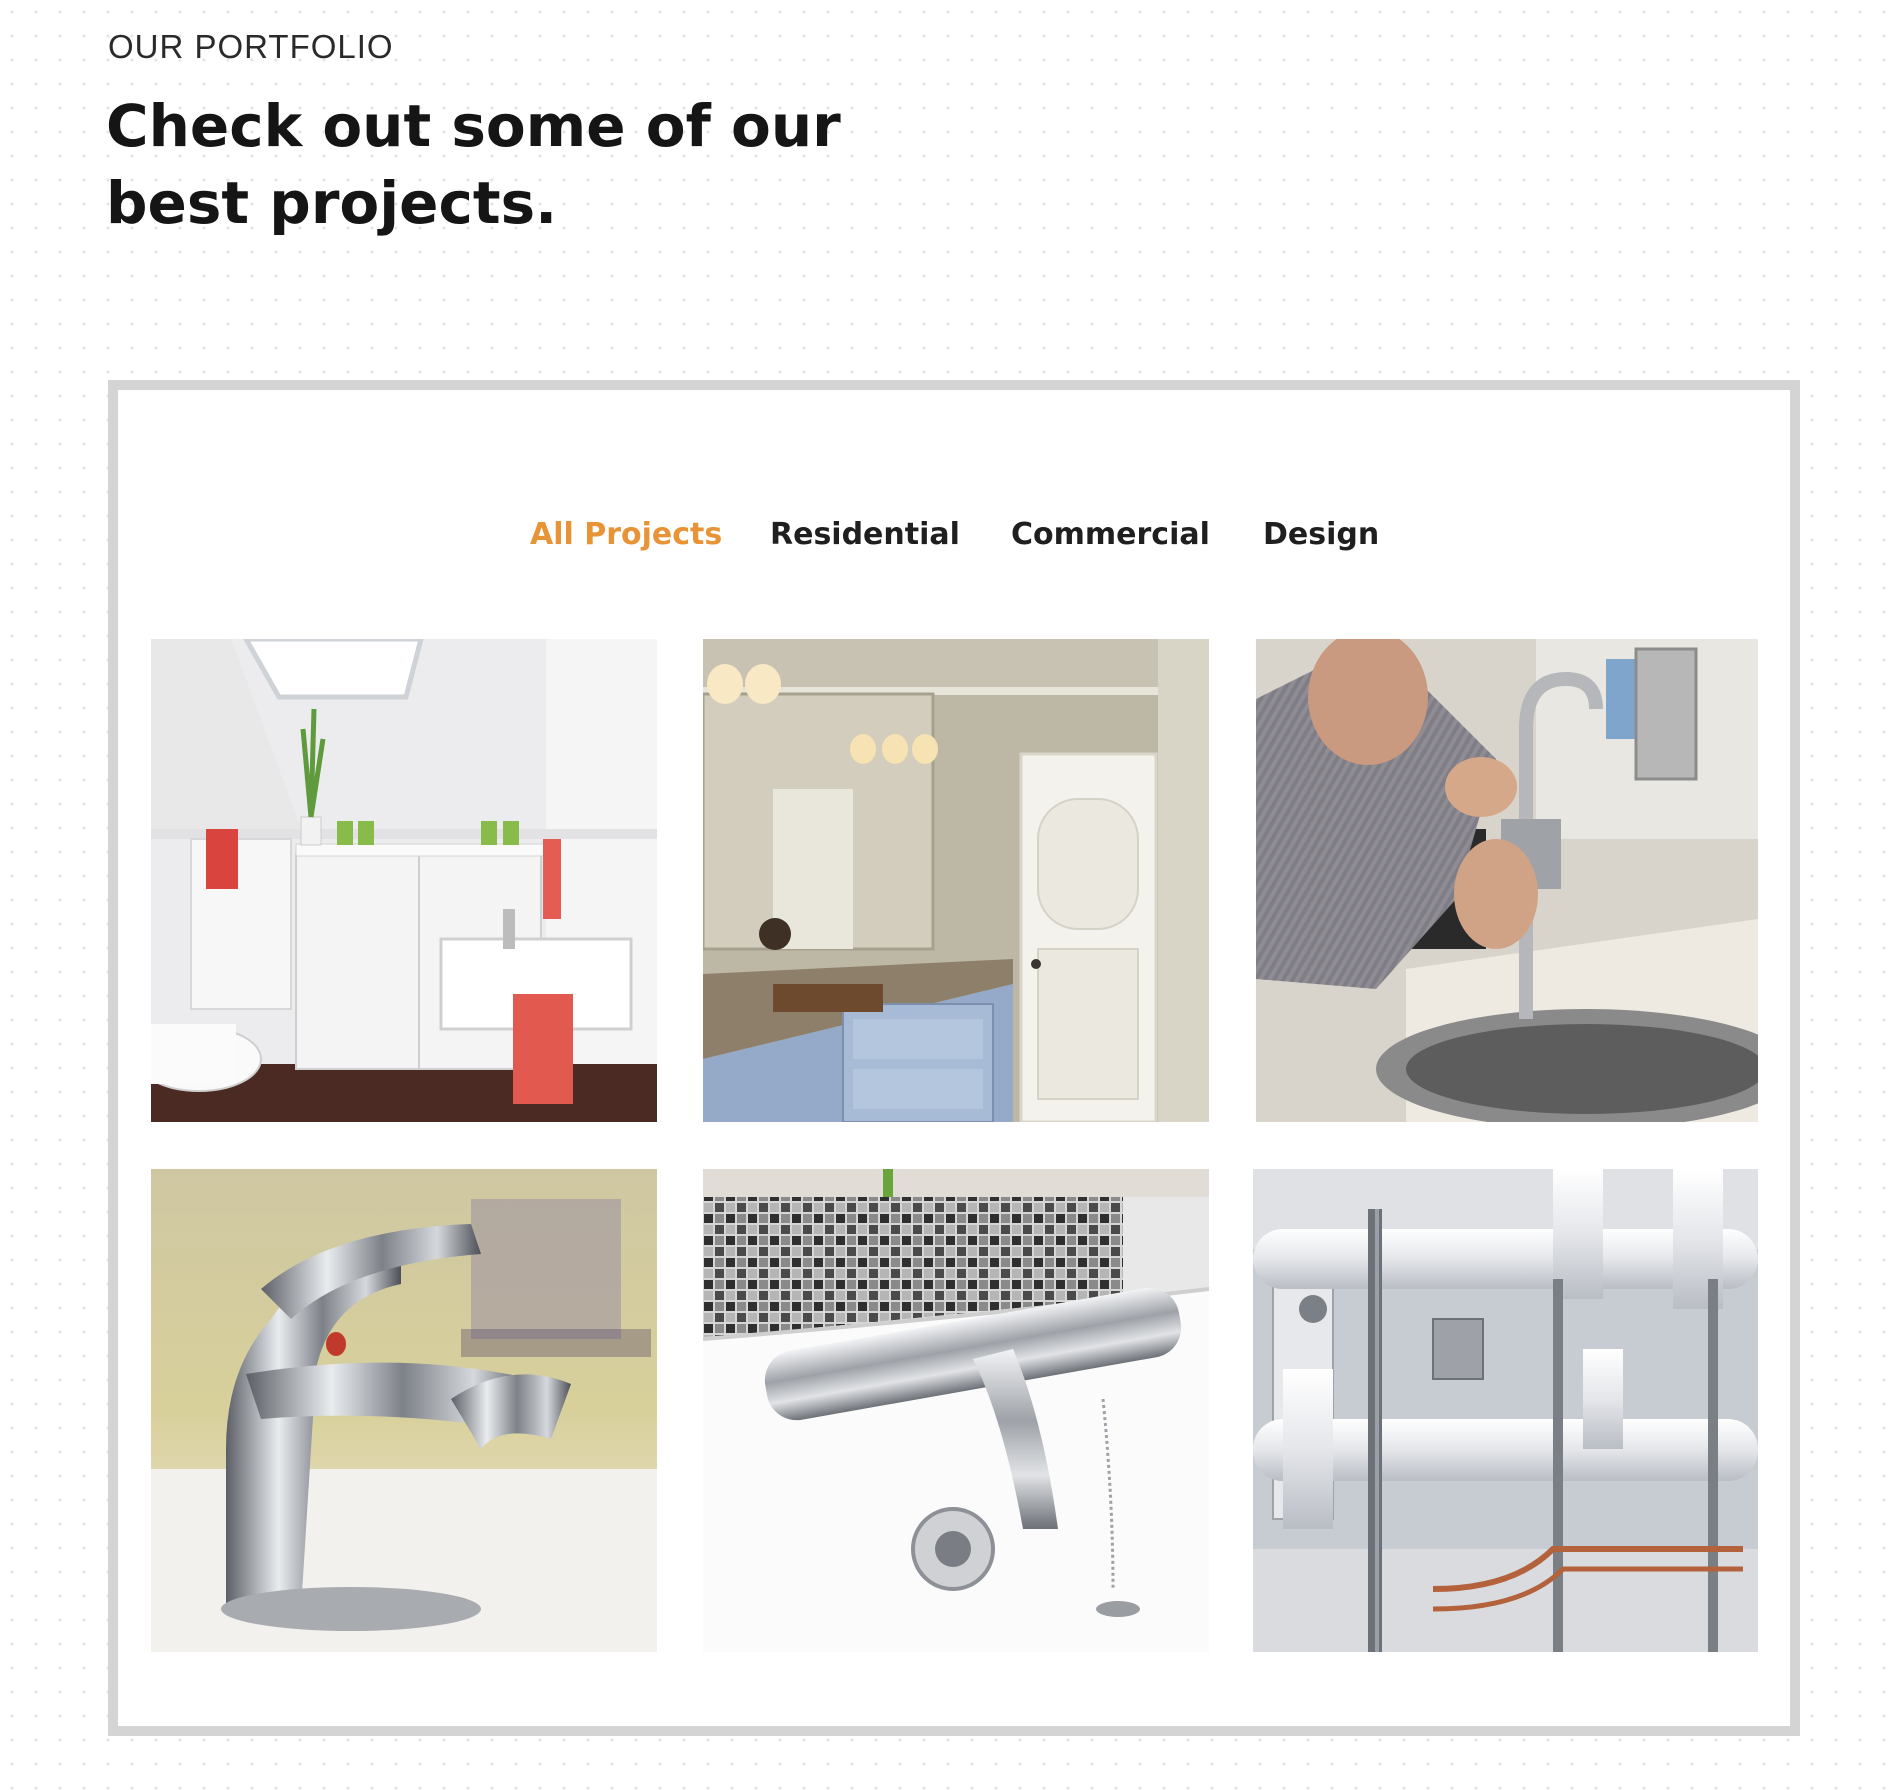  I want to click on bathtub-mixer-photo, so click(956, 1410).